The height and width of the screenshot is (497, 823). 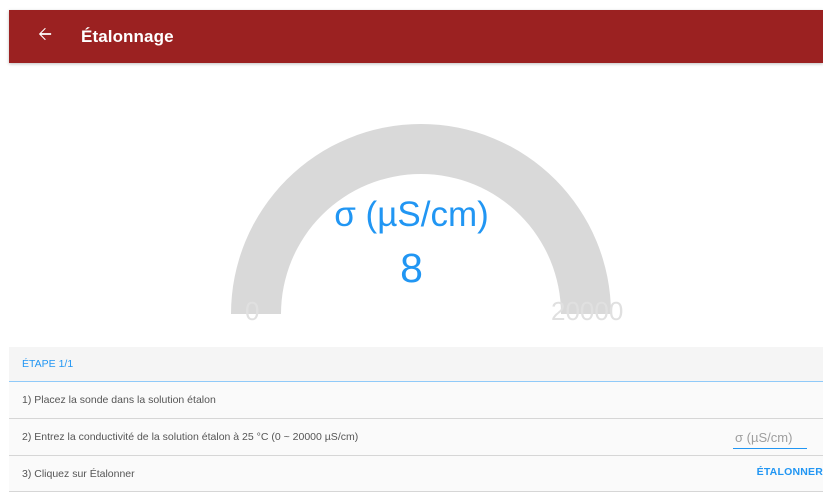 What do you see at coordinates (127, 36) in the screenshot?
I see `page-title: Étalonnage` at bounding box center [127, 36].